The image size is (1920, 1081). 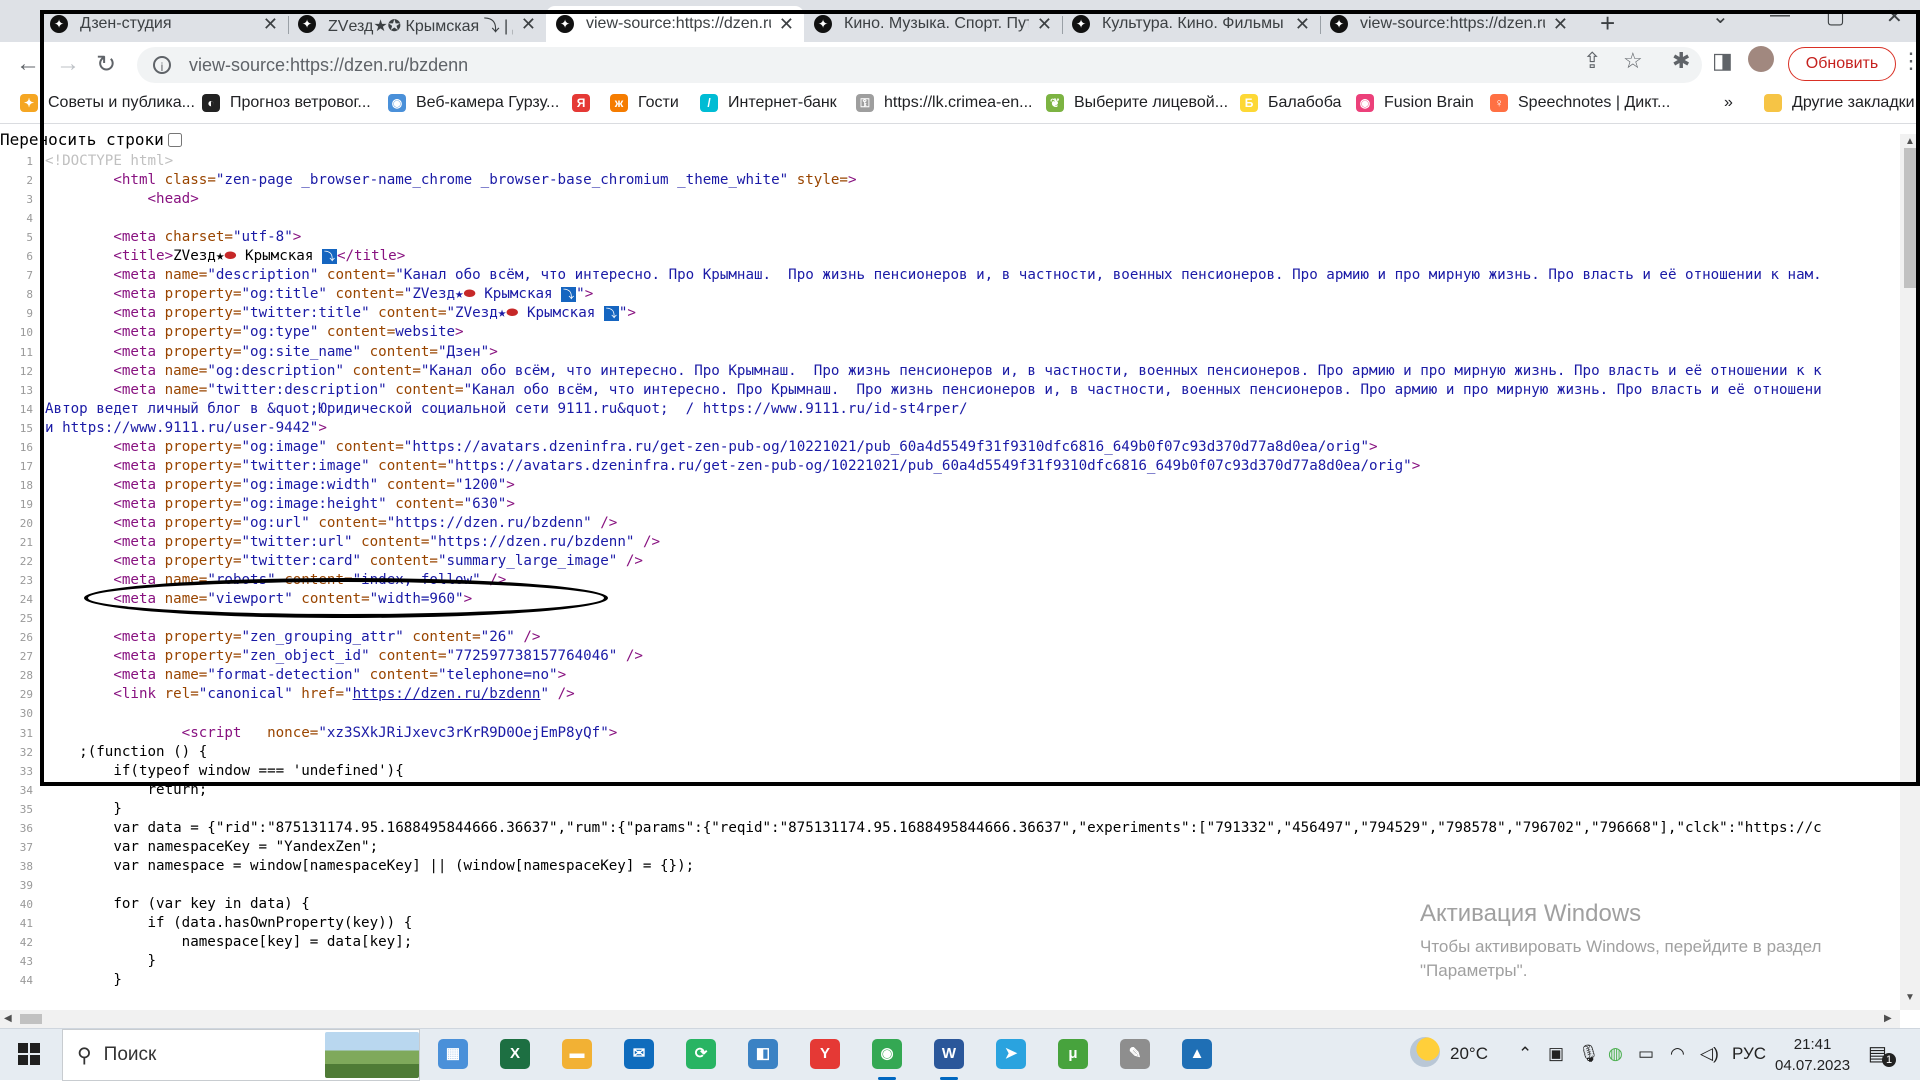 I want to click on back-icon: ←, so click(x=28, y=64).